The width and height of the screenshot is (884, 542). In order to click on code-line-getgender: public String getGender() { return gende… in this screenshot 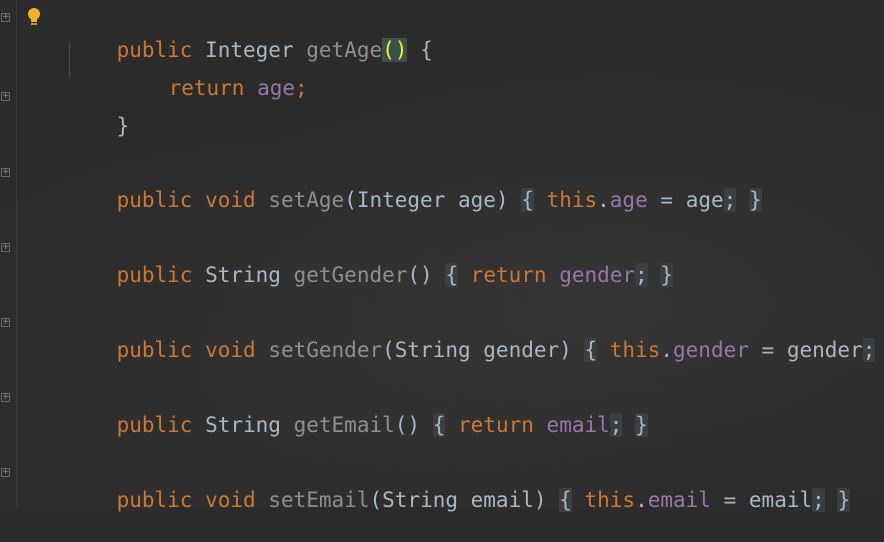, I will do `click(370, 260)`.